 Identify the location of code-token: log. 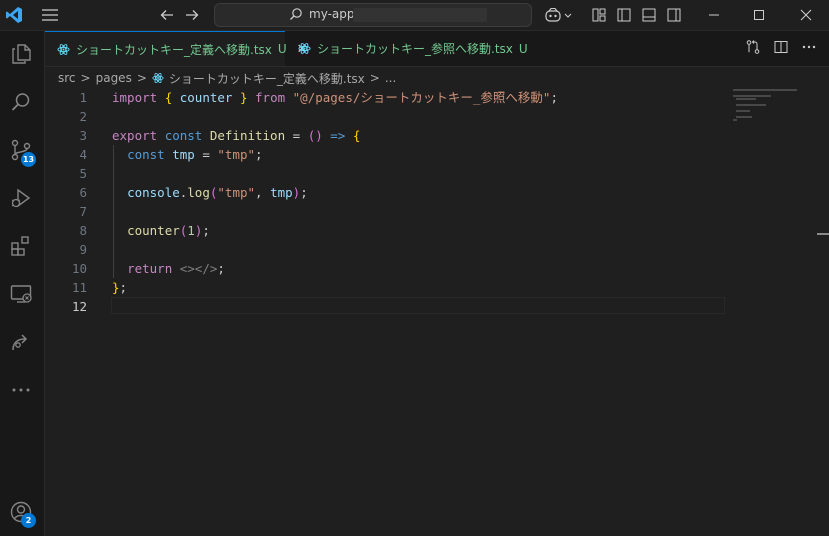
(198, 192).